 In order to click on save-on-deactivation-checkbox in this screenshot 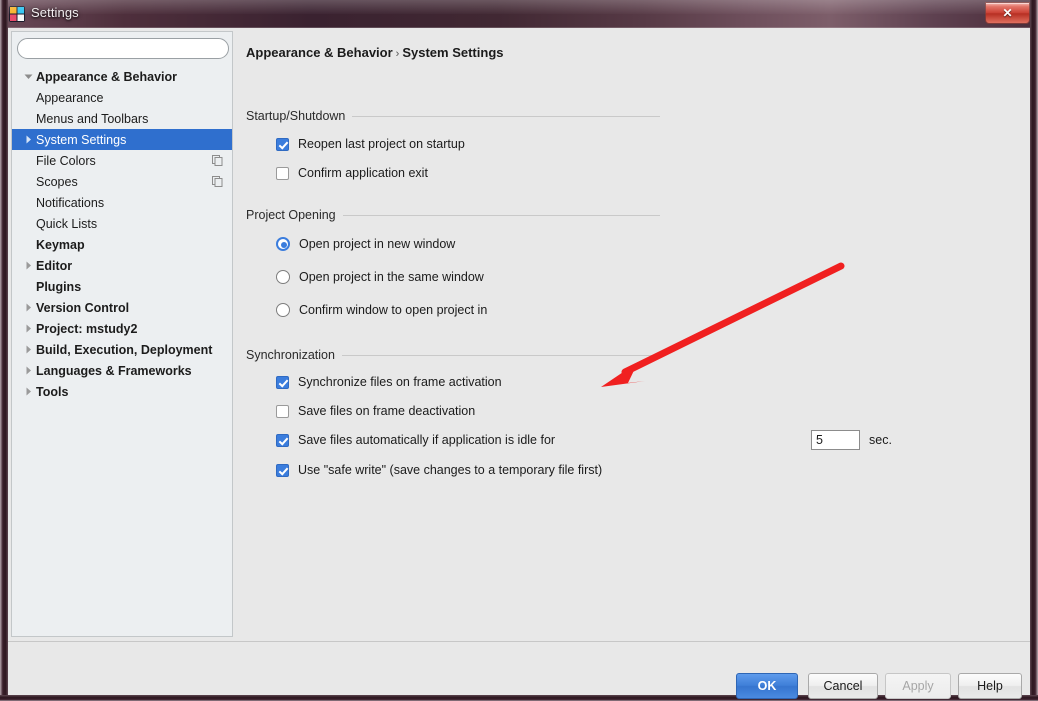, I will do `click(282, 411)`.